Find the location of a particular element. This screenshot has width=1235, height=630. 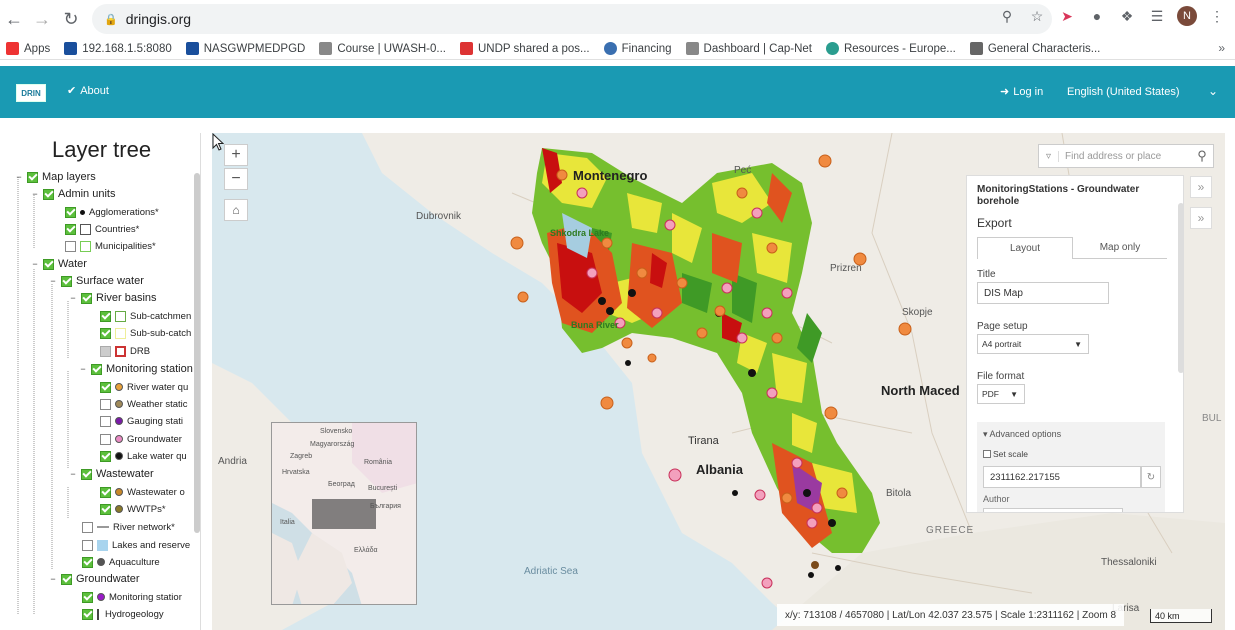

forward-arrow-icon: → is located at coordinates (42, 19).